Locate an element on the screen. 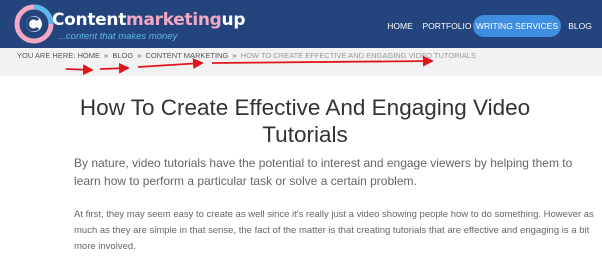 This screenshot has width=602, height=256. nav-item-portfolio: PORTFOLIO is located at coordinates (447, 26).